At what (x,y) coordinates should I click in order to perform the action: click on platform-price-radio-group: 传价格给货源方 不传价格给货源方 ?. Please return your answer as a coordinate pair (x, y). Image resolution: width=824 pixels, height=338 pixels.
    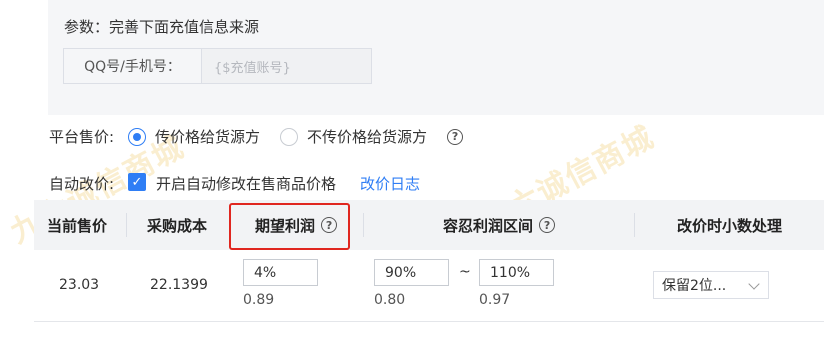
    Looking at the image, I should click on (296, 136).